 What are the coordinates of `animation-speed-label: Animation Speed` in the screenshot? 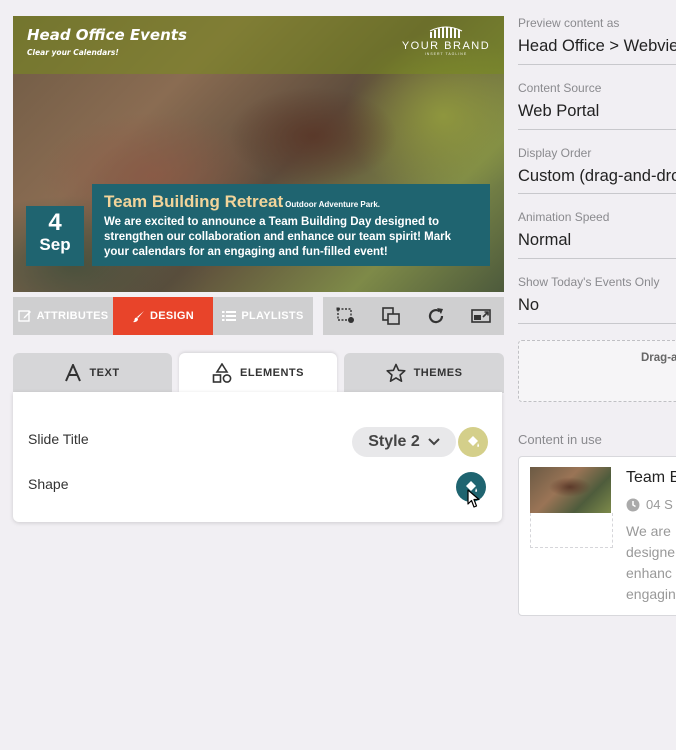 It's located at (564, 217).